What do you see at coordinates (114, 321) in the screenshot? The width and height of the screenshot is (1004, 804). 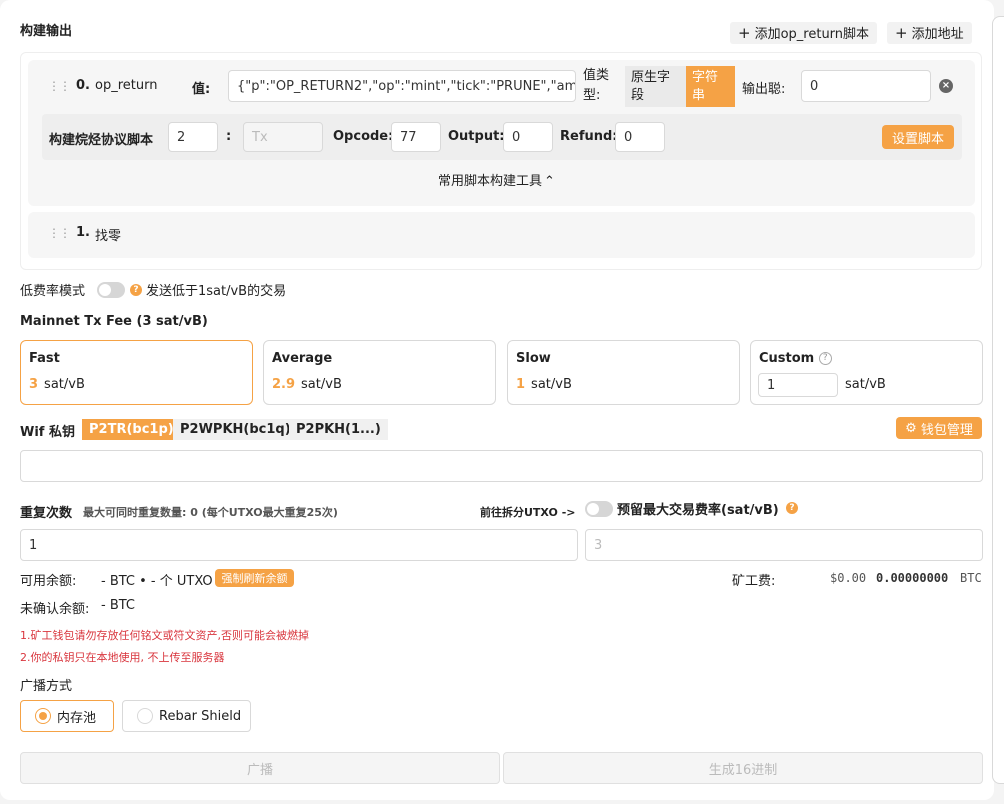 I see `fee-title: Mainnet Tx Fee (3 sat/vB)` at bounding box center [114, 321].